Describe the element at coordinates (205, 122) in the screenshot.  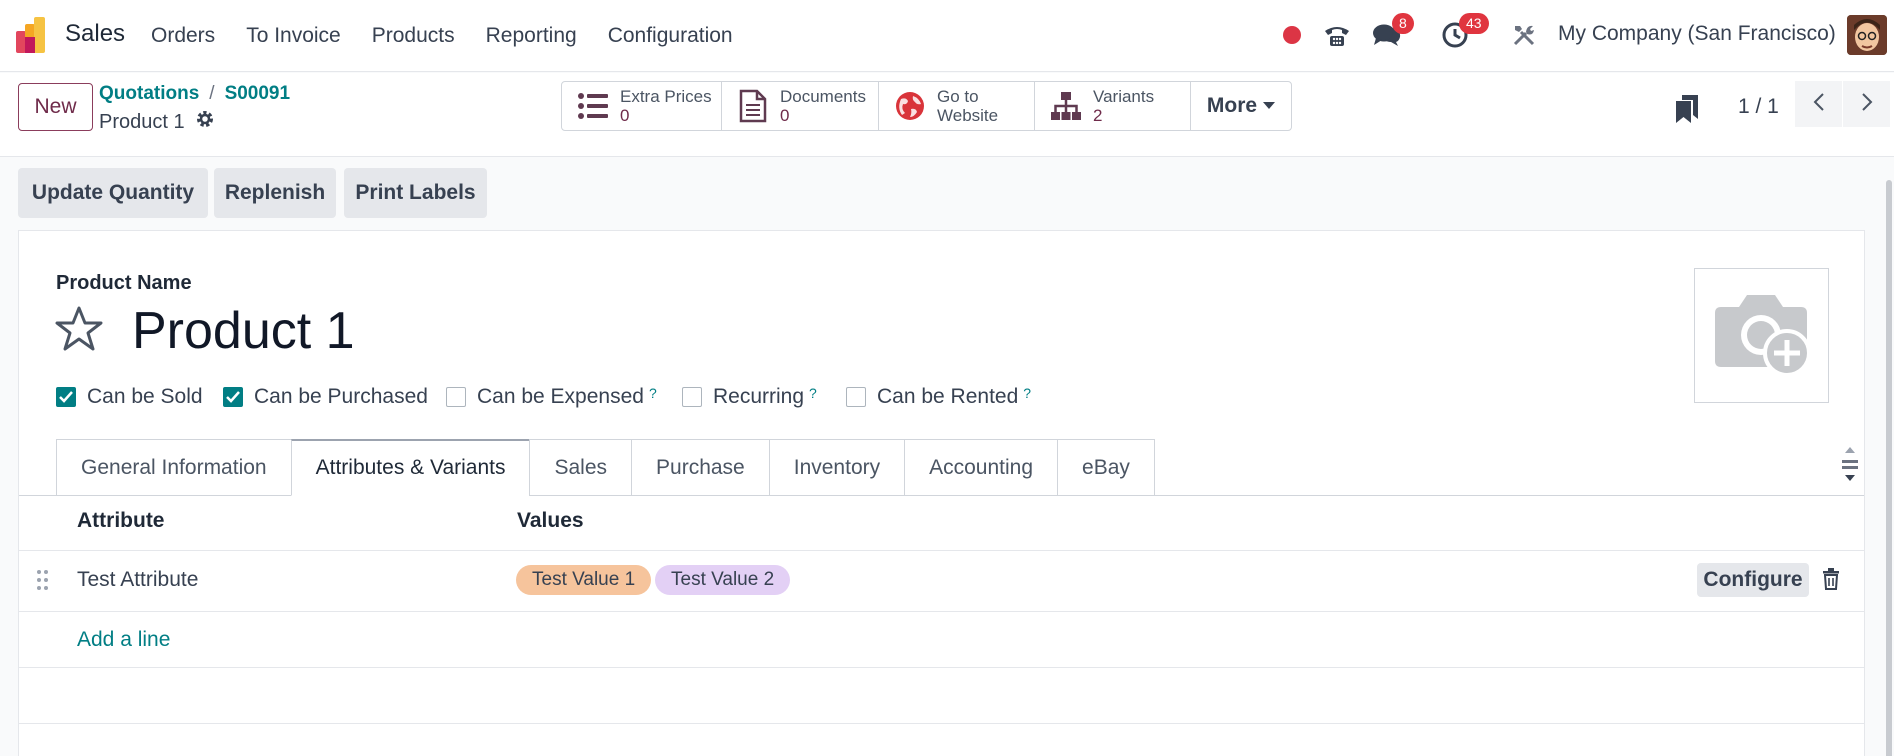
I see `gear-icon` at that location.